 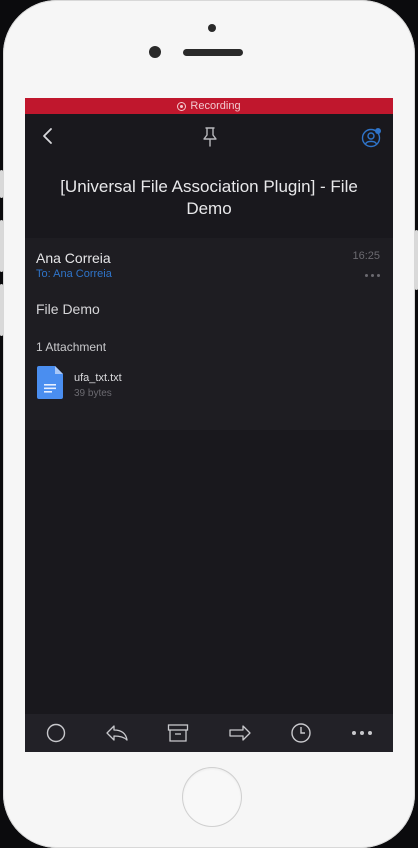 What do you see at coordinates (372, 139) in the screenshot?
I see `account-icon` at bounding box center [372, 139].